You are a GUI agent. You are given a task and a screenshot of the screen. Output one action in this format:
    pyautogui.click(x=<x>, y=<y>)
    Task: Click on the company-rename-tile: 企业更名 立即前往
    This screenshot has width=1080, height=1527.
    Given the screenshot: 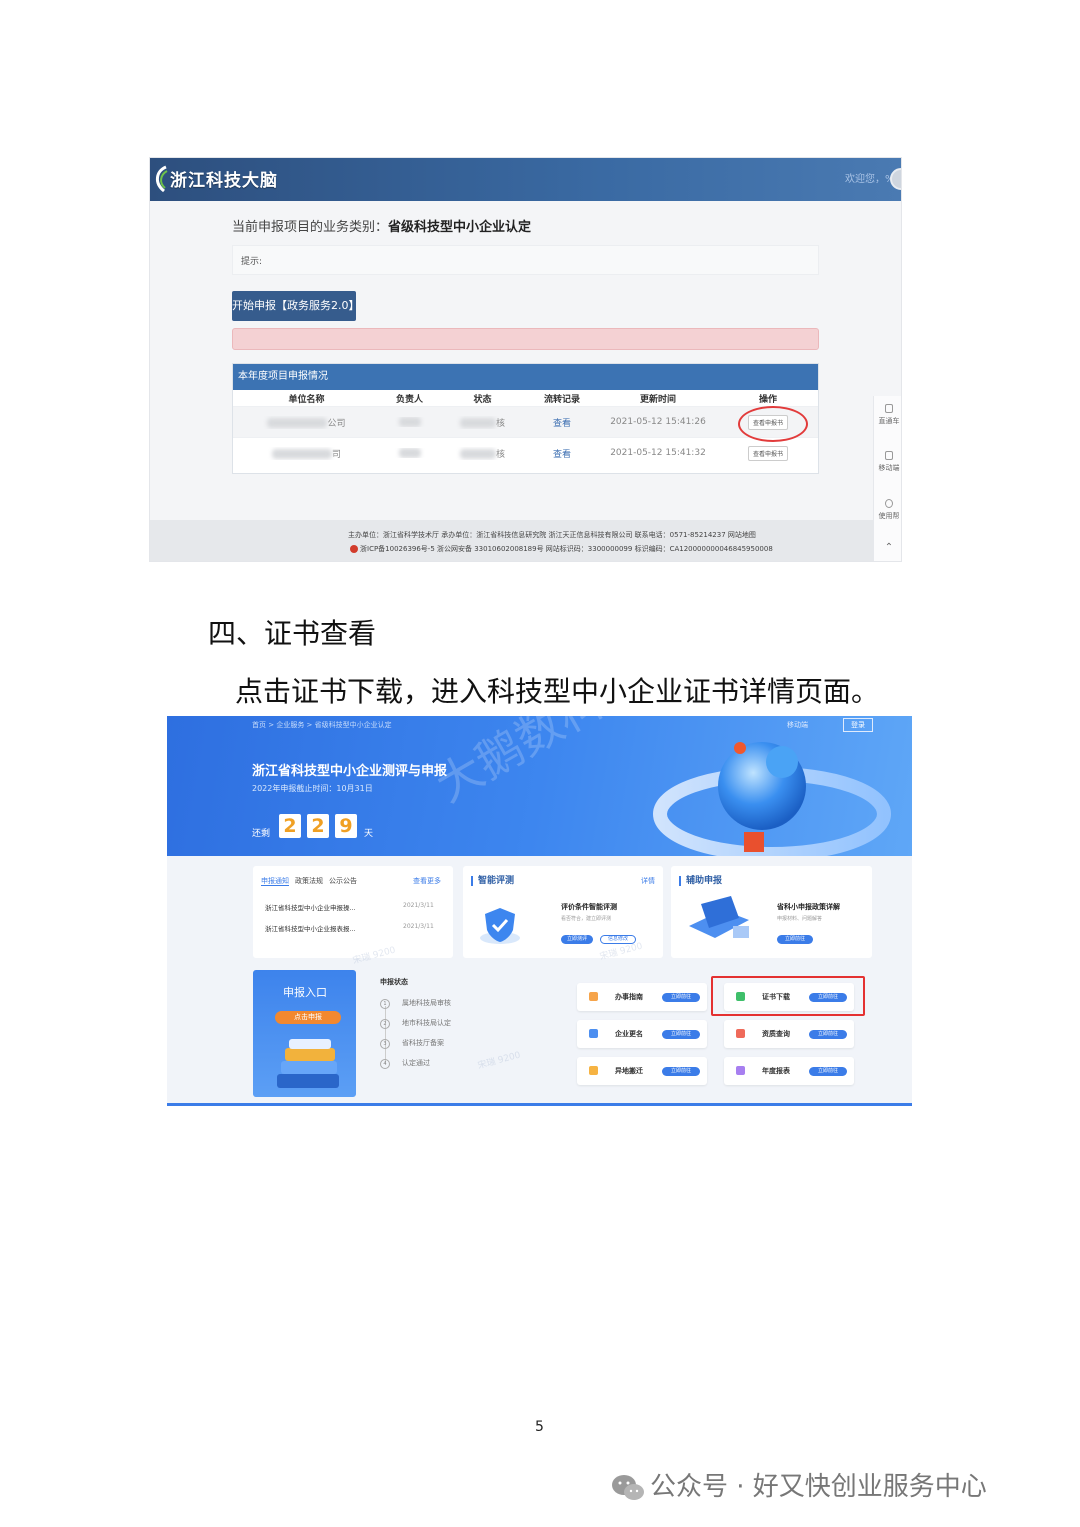 What is the action you would take?
    pyautogui.click(x=642, y=1034)
    